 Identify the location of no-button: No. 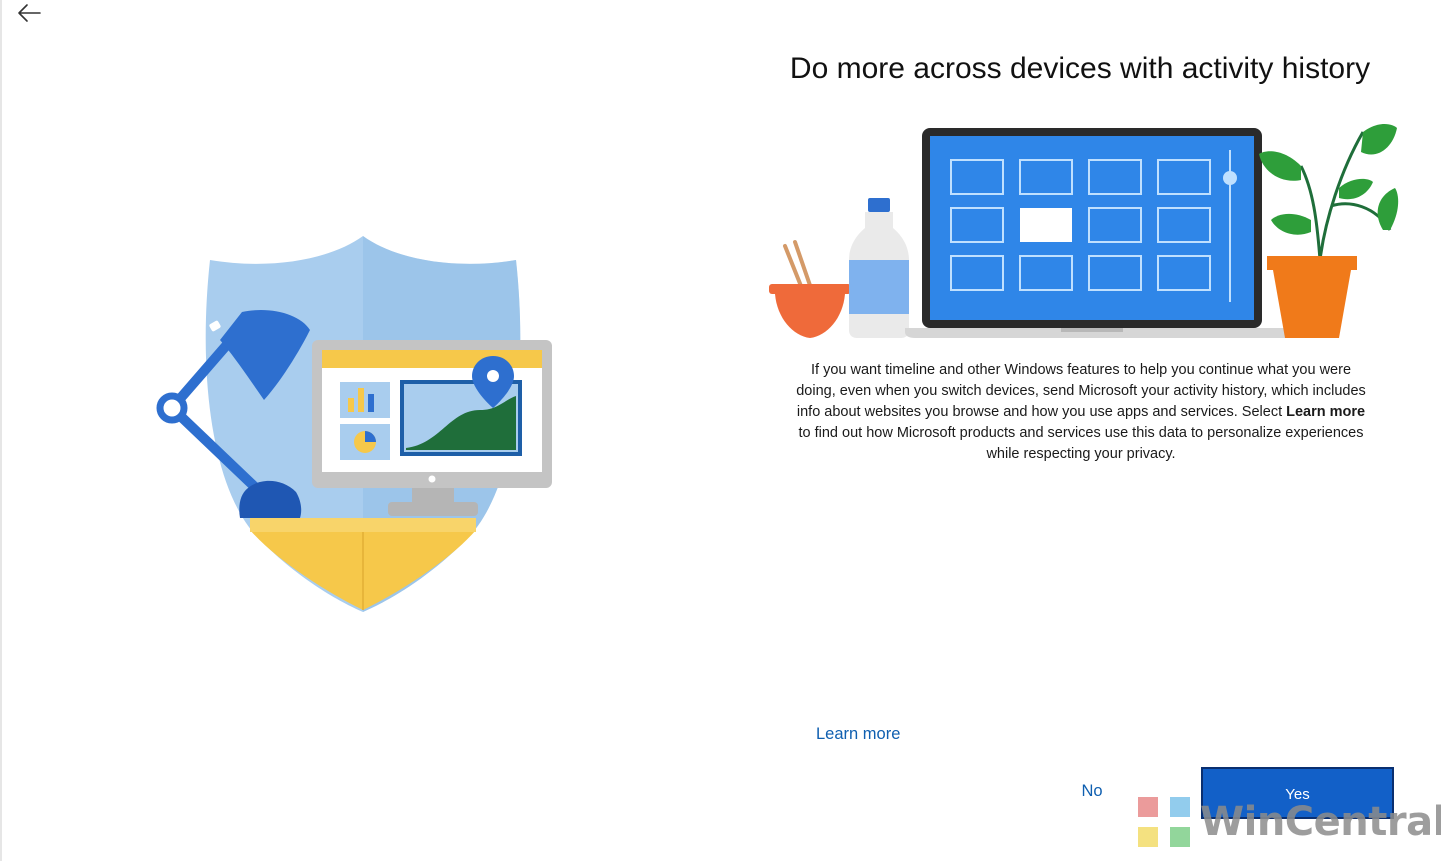
(1092, 794).